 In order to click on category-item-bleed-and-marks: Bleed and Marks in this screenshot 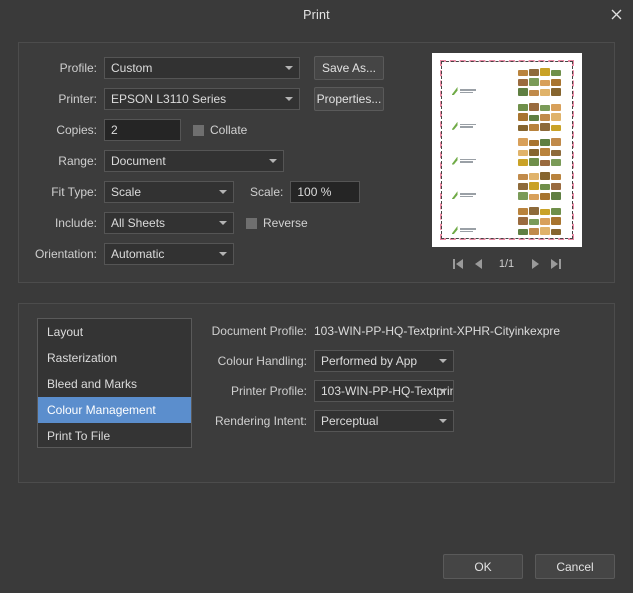, I will do `click(114, 384)`.